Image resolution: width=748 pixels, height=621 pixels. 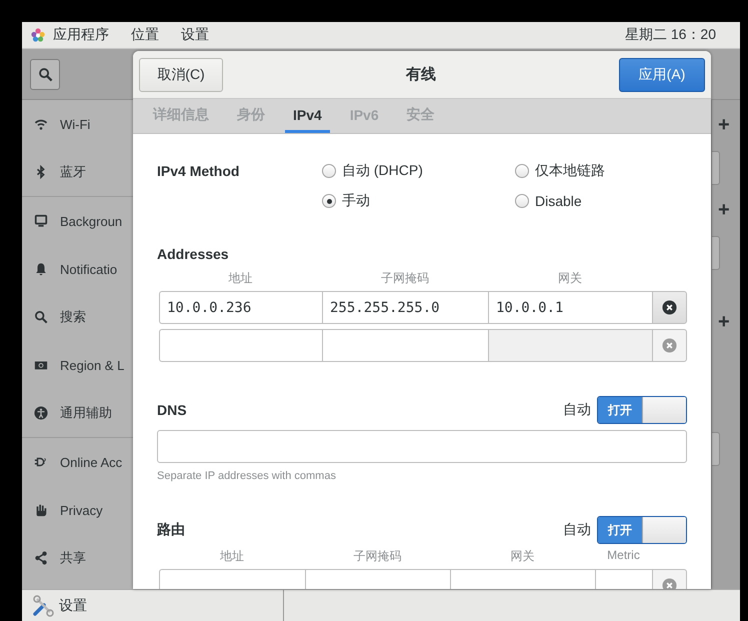 I want to click on wifi-icon, so click(x=41, y=124).